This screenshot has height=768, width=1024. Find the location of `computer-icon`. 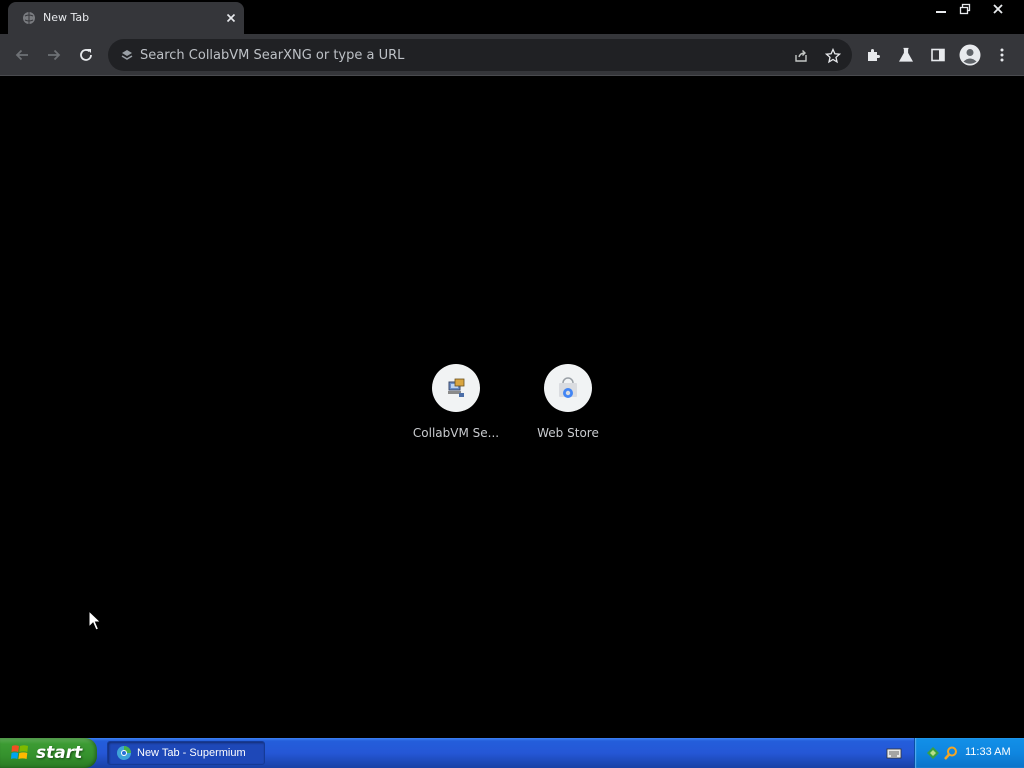

computer-icon is located at coordinates (456, 387).